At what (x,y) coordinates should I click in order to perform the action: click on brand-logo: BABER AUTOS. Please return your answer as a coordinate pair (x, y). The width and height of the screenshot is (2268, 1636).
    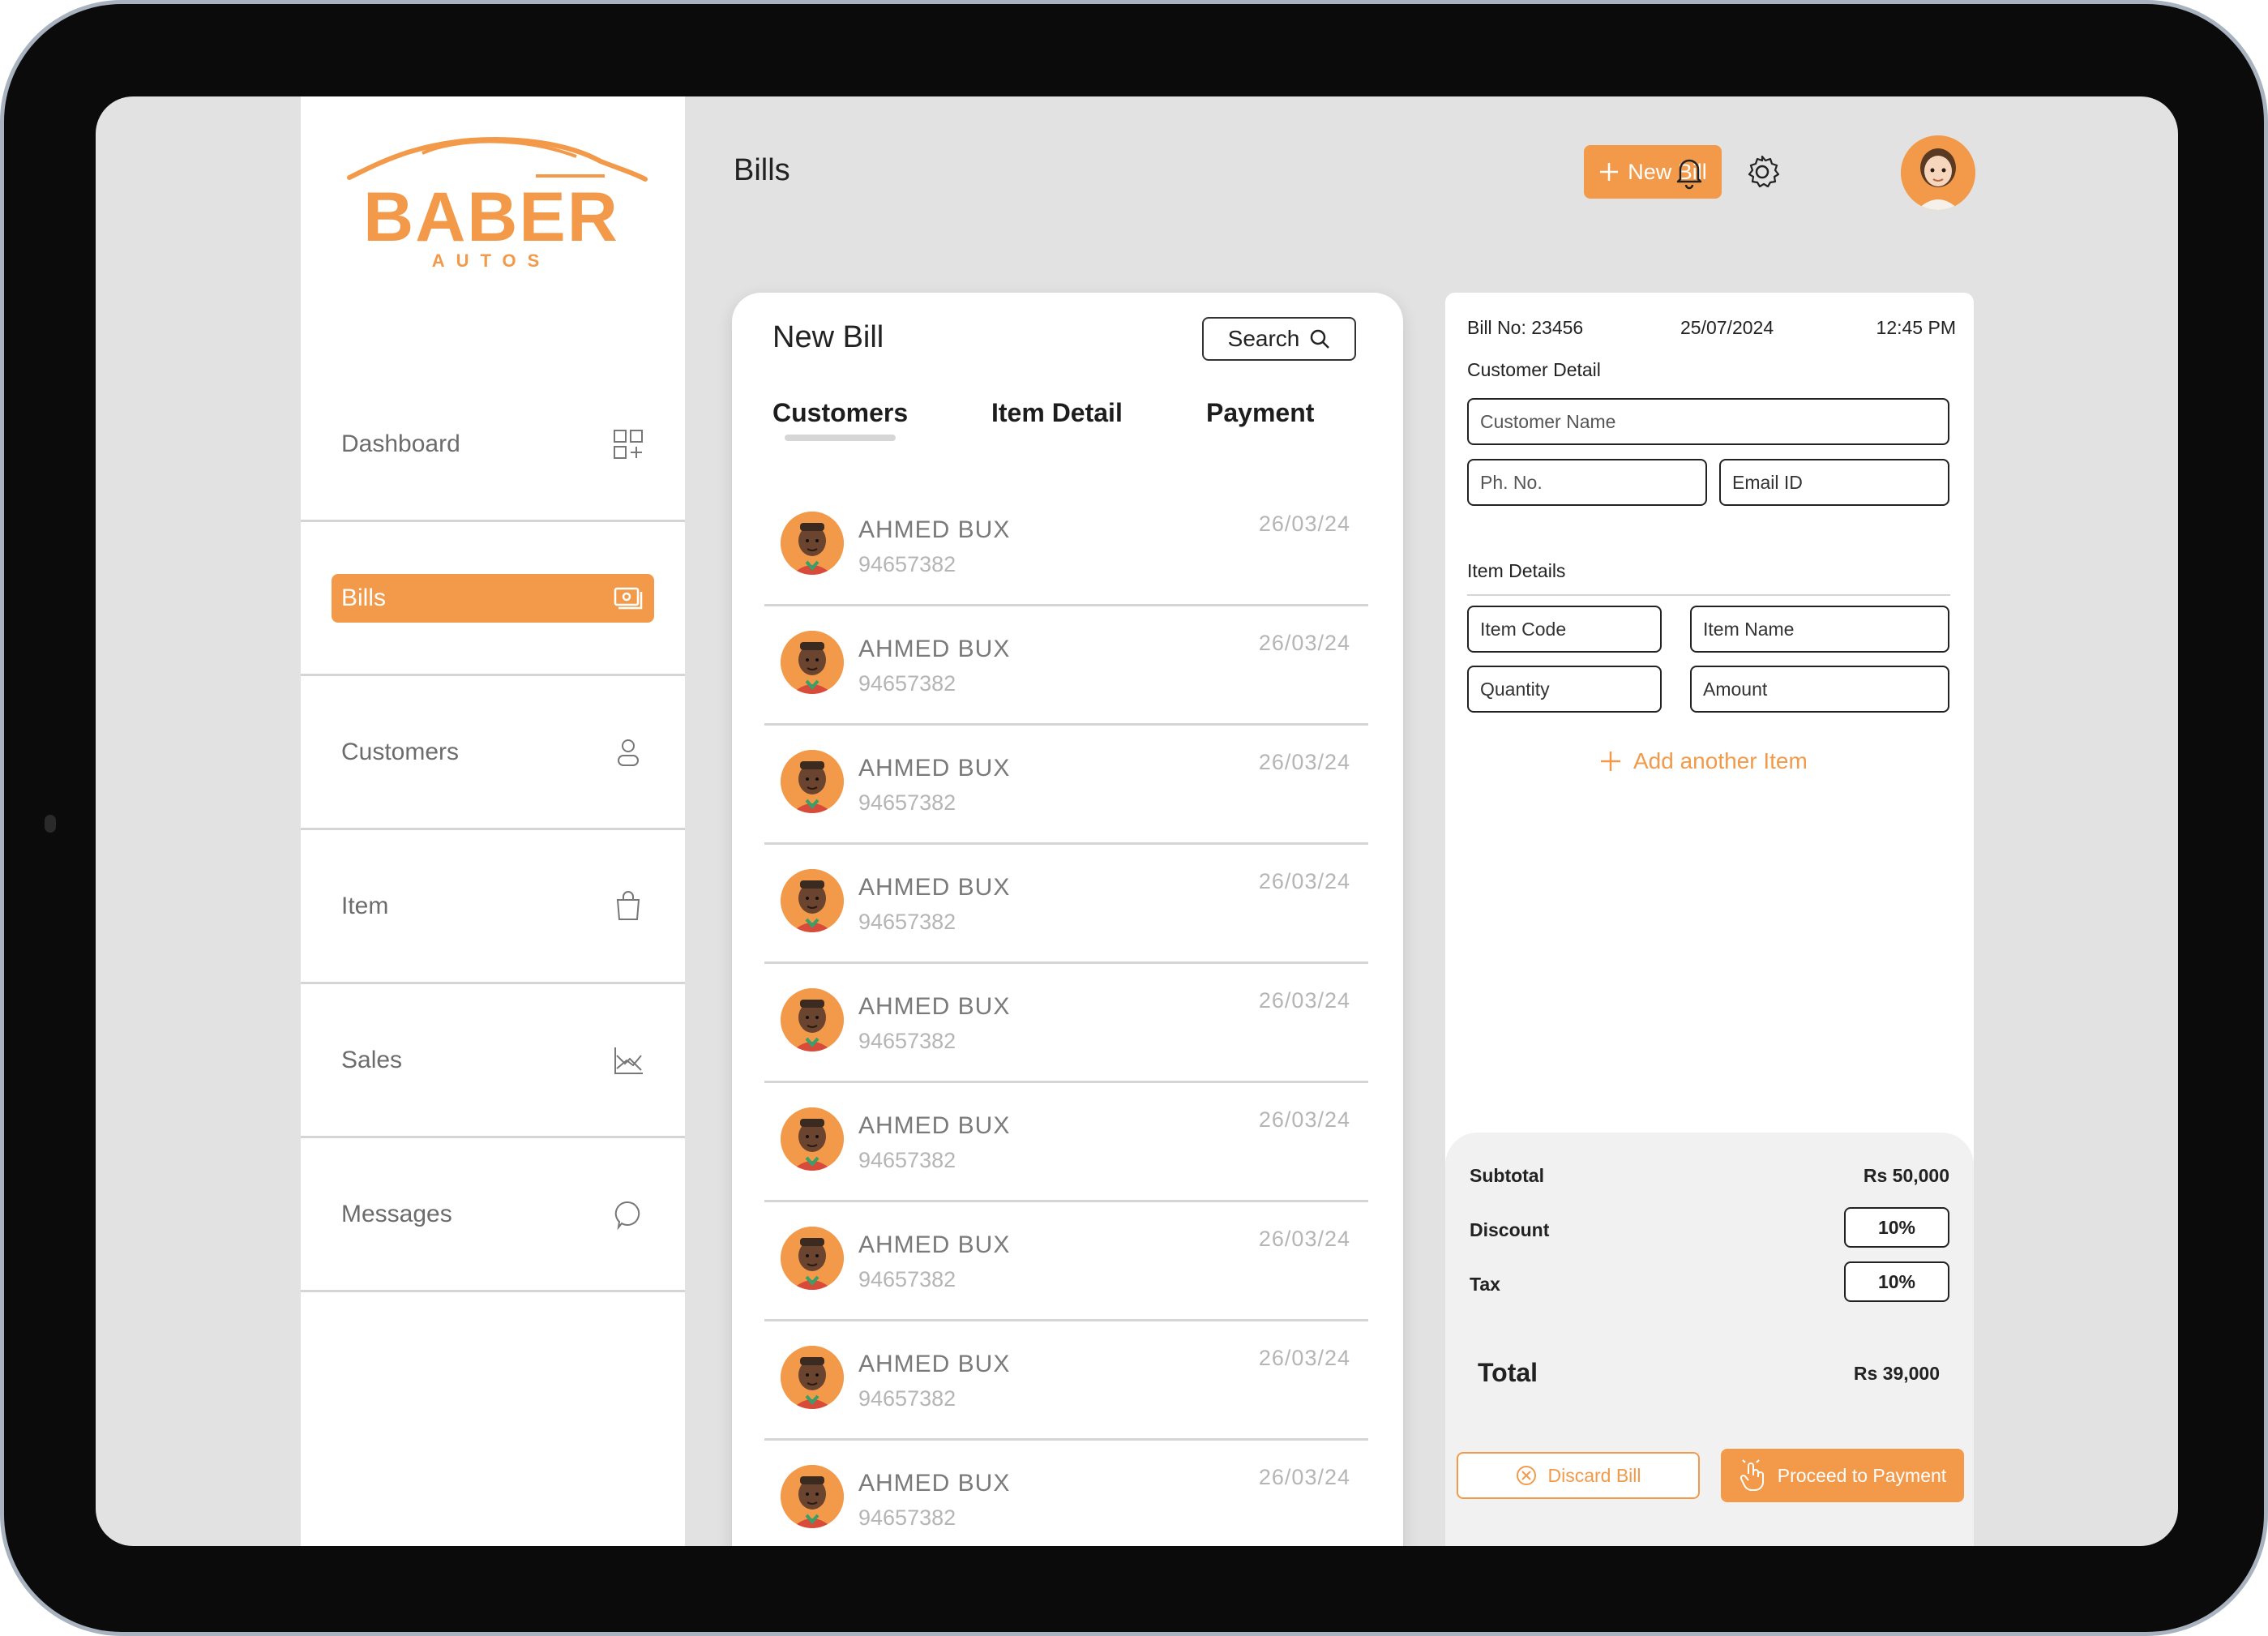
    Looking at the image, I should click on (491, 200).